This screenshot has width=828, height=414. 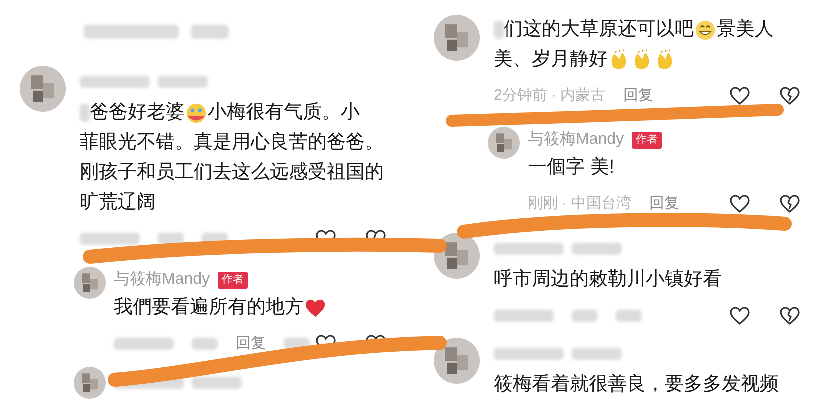 I want to click on comment-time: 刚刚 · 中国台湾, so click(x=580, y=204).